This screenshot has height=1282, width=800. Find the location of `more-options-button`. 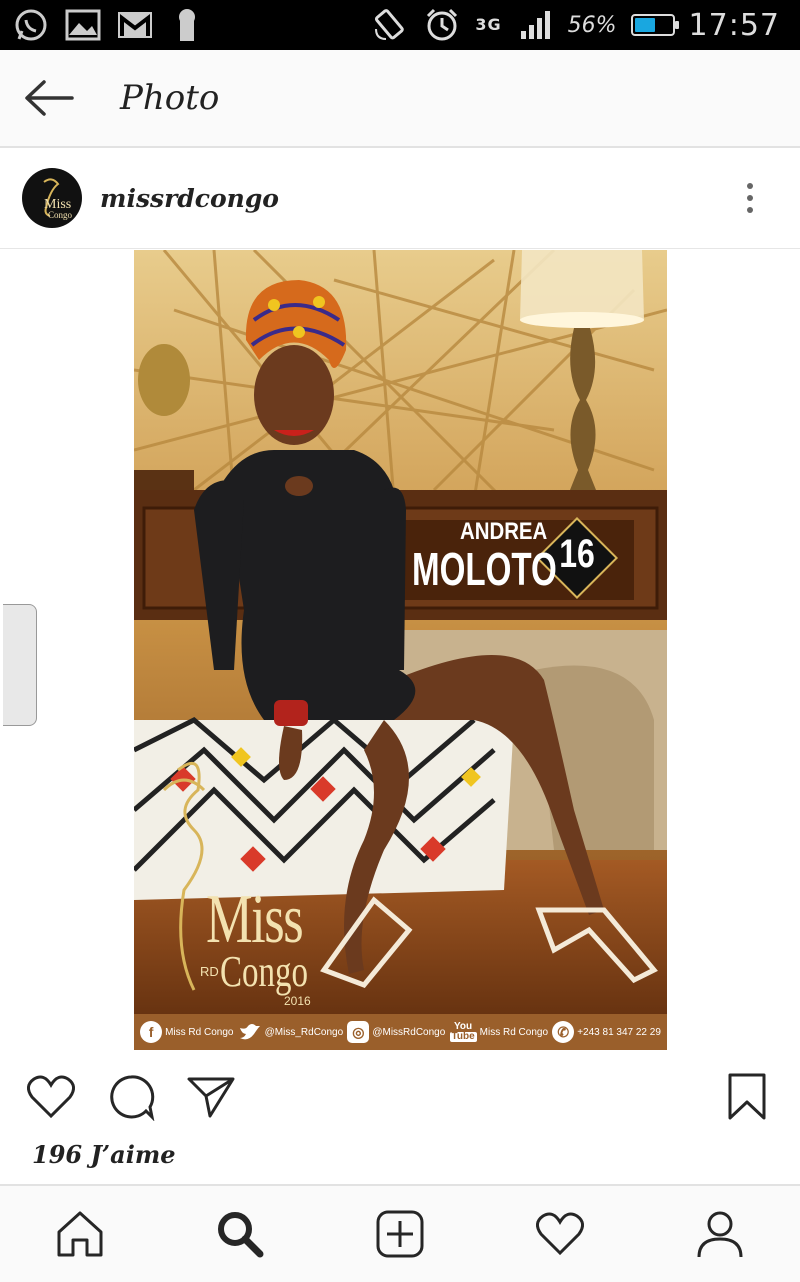

more-options-button is located at coordinates (750, 198).